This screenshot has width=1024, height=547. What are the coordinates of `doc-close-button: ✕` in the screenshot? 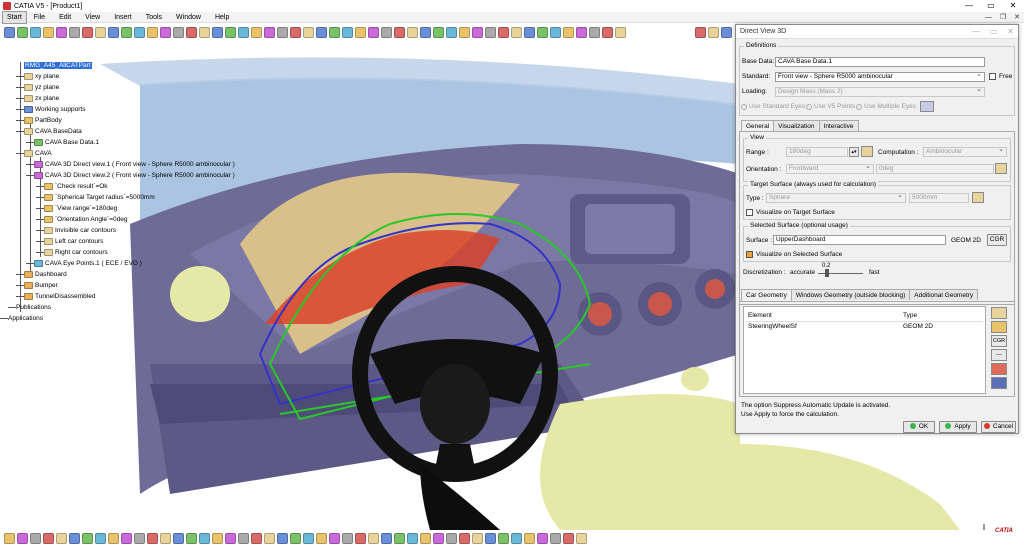 It's located at (1017, 17).